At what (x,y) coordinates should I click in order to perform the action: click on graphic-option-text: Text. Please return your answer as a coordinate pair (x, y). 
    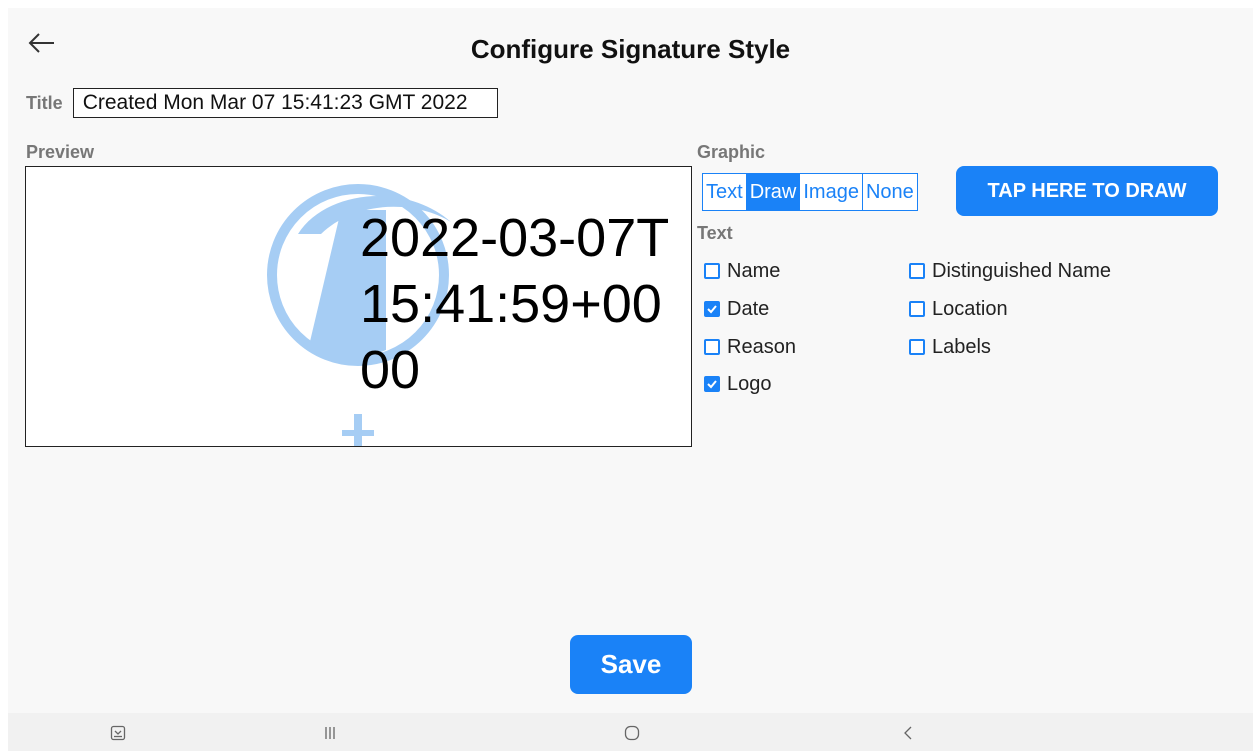
    Looking at the image, I should click on (724, 192).